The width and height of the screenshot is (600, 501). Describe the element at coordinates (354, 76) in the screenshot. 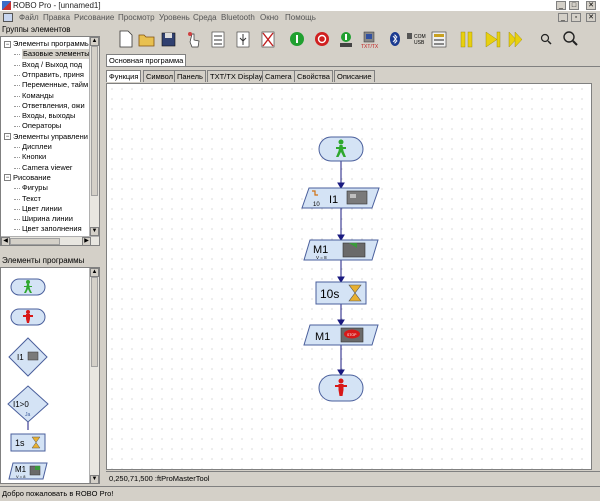

I see `tab-description: Описание` at that location.